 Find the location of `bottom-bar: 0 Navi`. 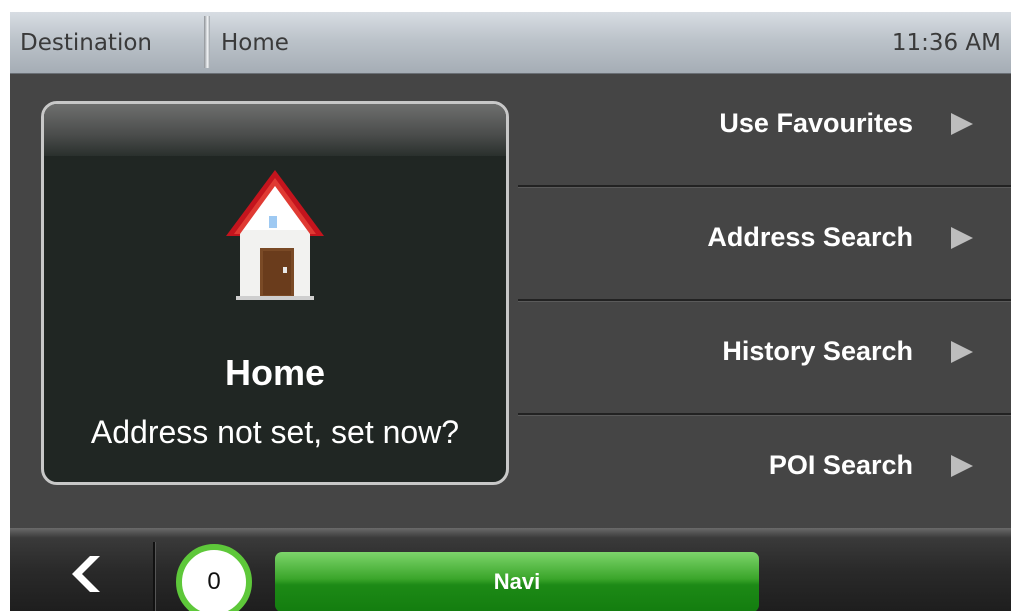

bottom-bar: 0 Navi is located at coordinates (510, 569).